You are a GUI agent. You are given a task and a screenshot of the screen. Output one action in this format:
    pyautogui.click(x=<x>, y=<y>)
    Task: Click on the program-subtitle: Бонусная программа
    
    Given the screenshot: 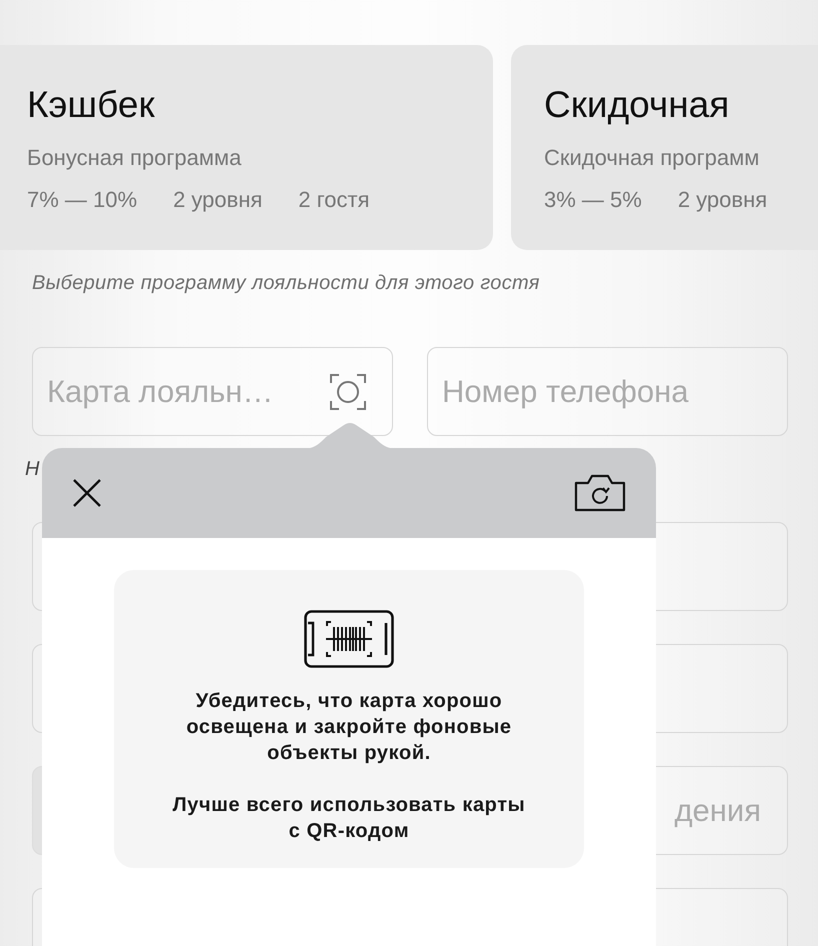 What is the action you would take?
    pyautogui.click(x=134, y=158)
    